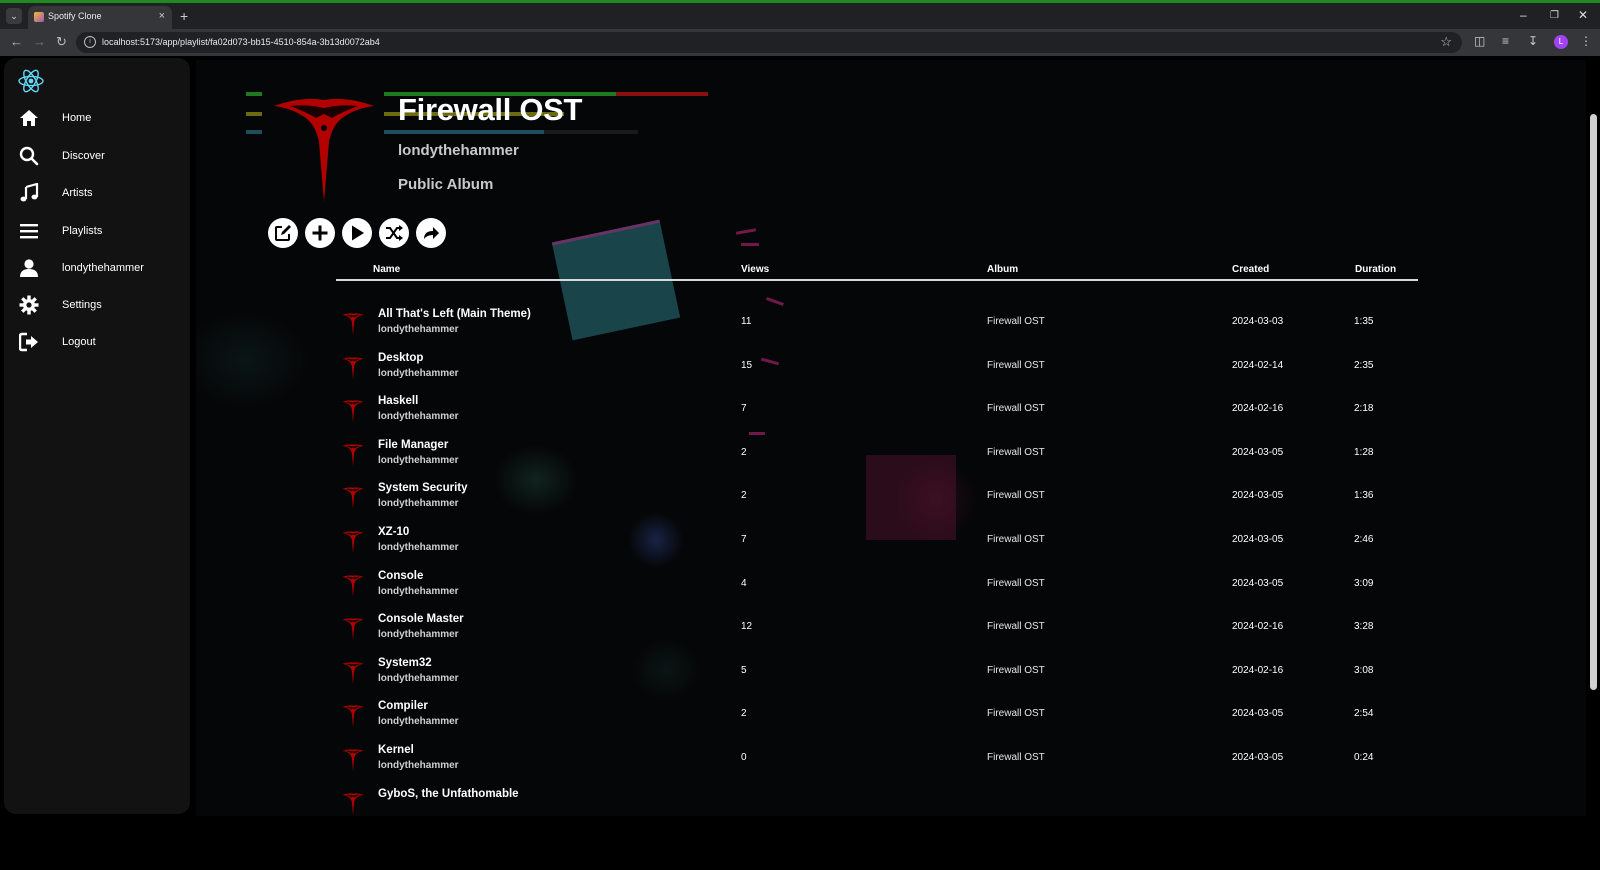 The image size is (1600, 870). Describe the element at coordinates (16, 41) in the screenshot. I see `back-icon: ←` at that location.